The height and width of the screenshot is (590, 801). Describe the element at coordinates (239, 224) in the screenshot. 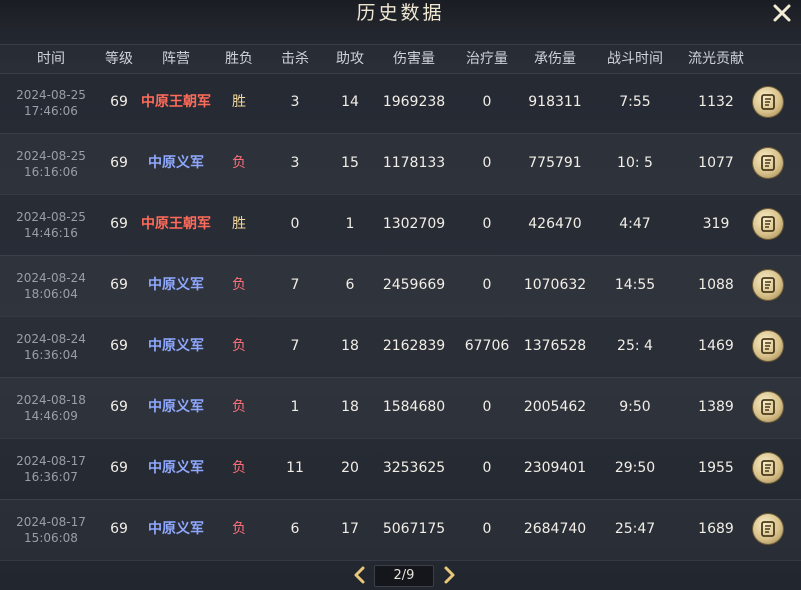

I see `result-cell: 胜` at that location.